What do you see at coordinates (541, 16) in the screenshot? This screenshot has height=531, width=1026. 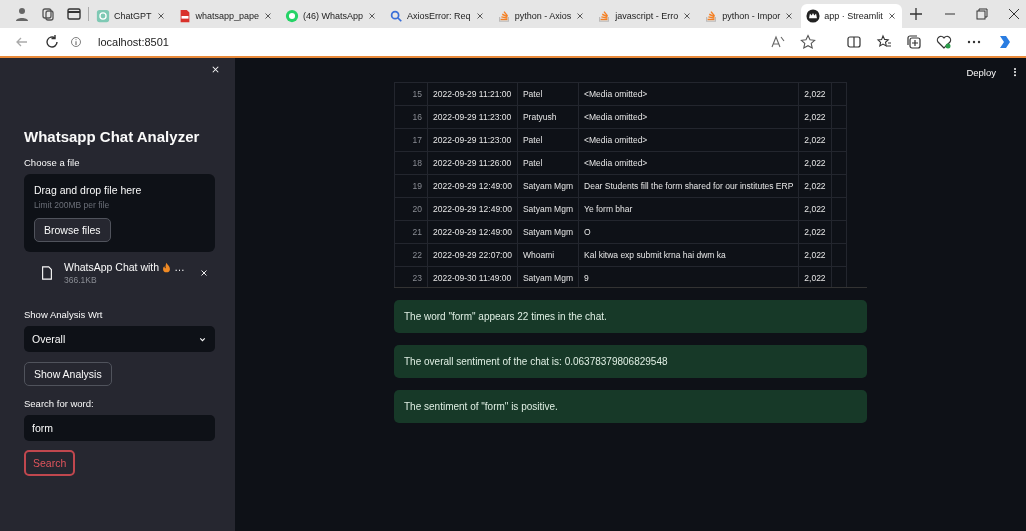 I see `browser-tab: python - Axios` at bounding box center [541, 16].